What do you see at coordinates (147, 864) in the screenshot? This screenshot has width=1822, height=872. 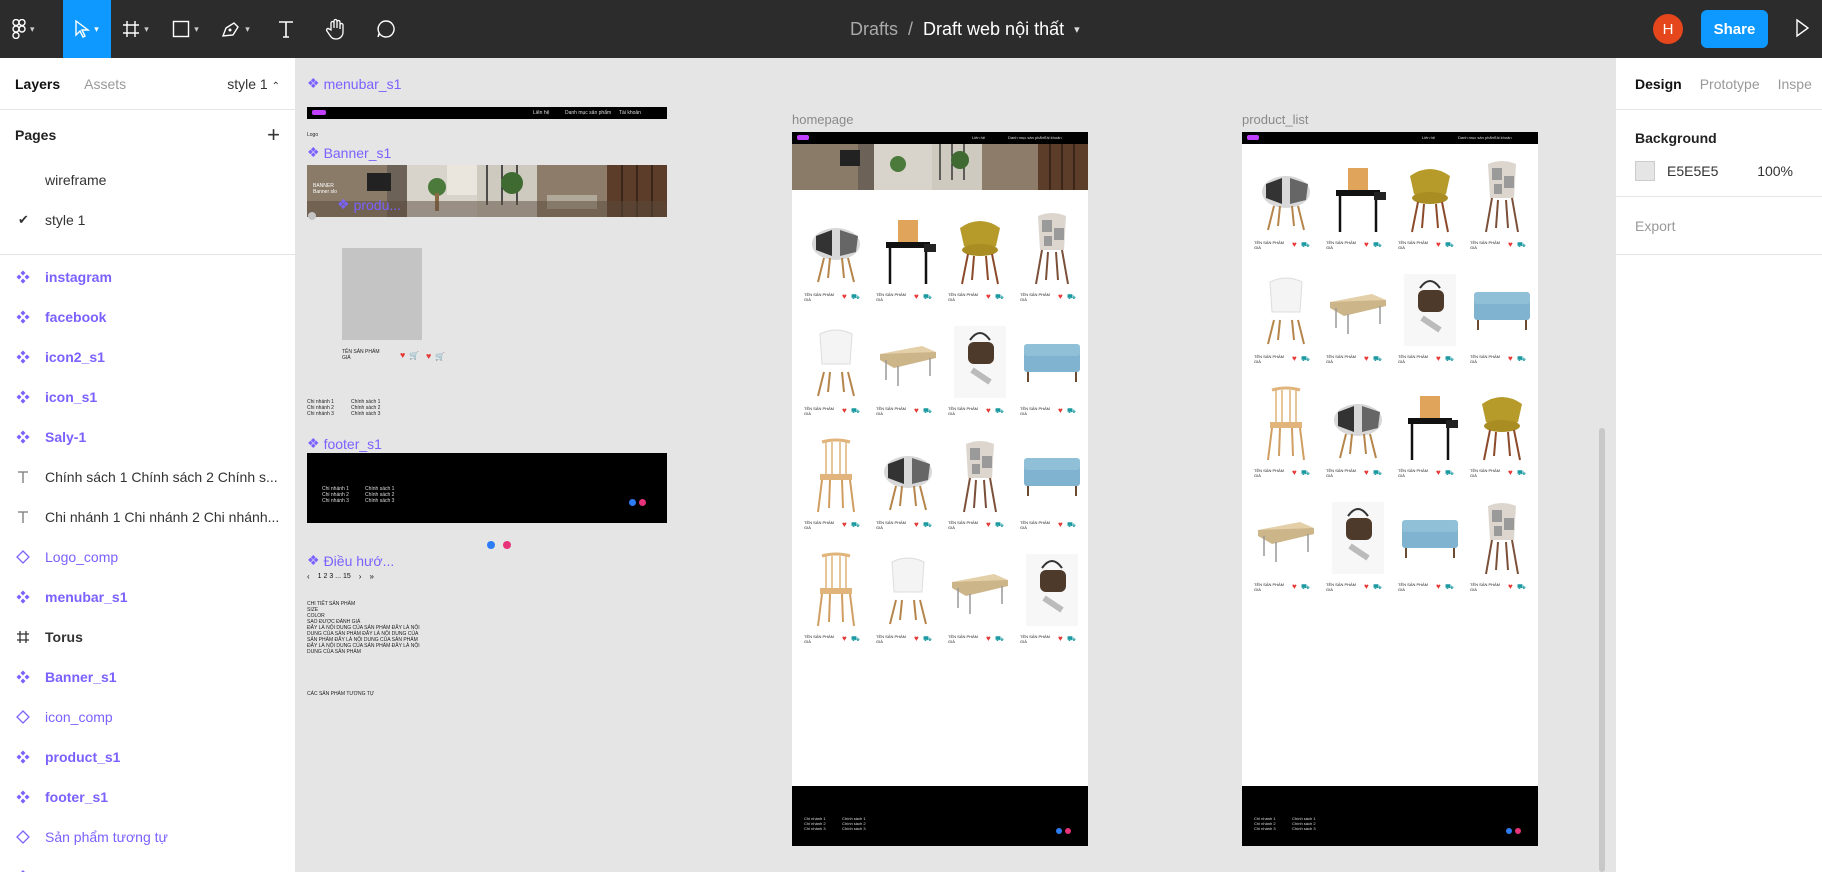 I see `layer-item: detail product` at bounding box center [147, 864].